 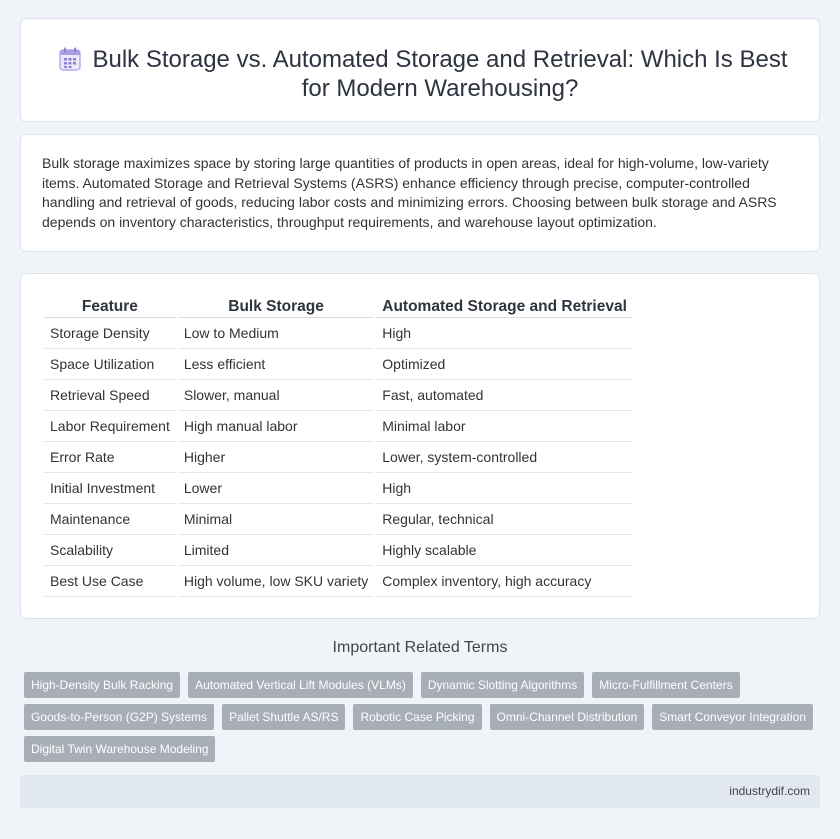 I want to click on table-row: Storage Density Low to Medium High, so click(x=338, y=333).